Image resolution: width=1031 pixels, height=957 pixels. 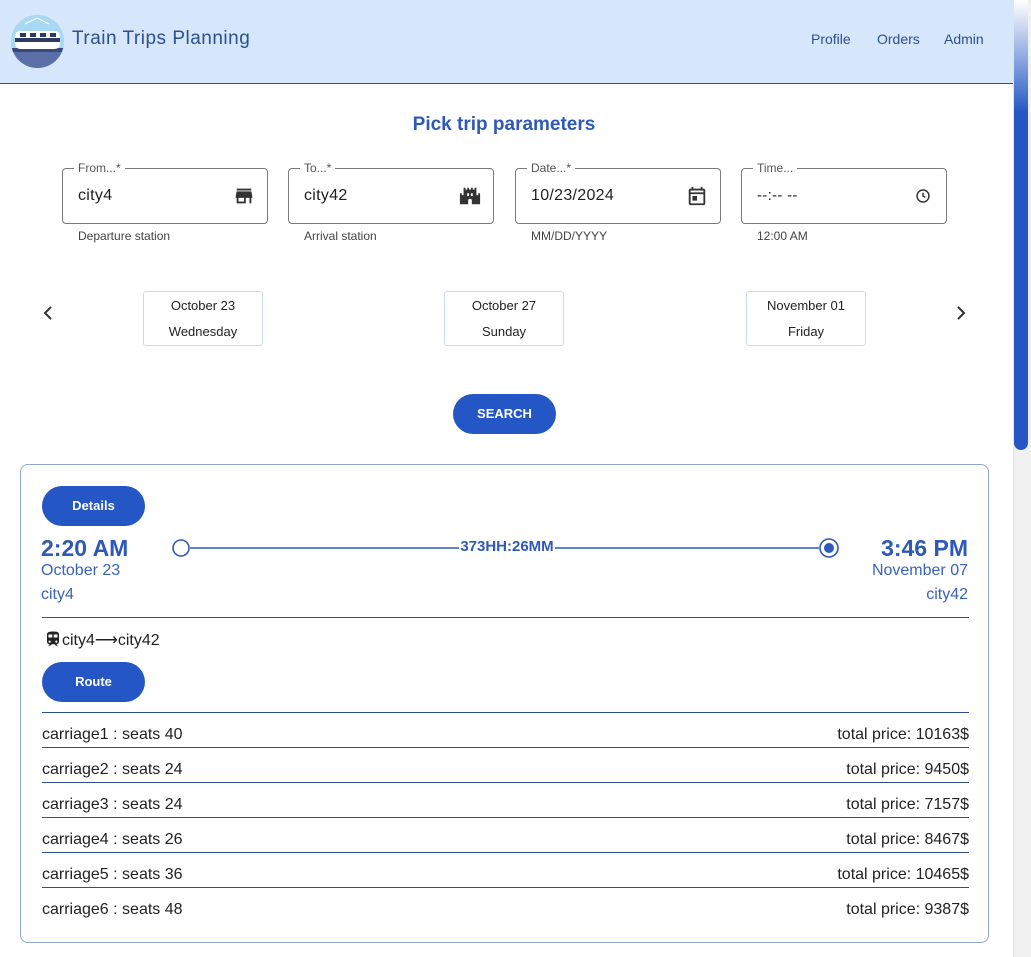 I want to click on trip-duration: 373HH:26MM, so click(x=507, y=546).